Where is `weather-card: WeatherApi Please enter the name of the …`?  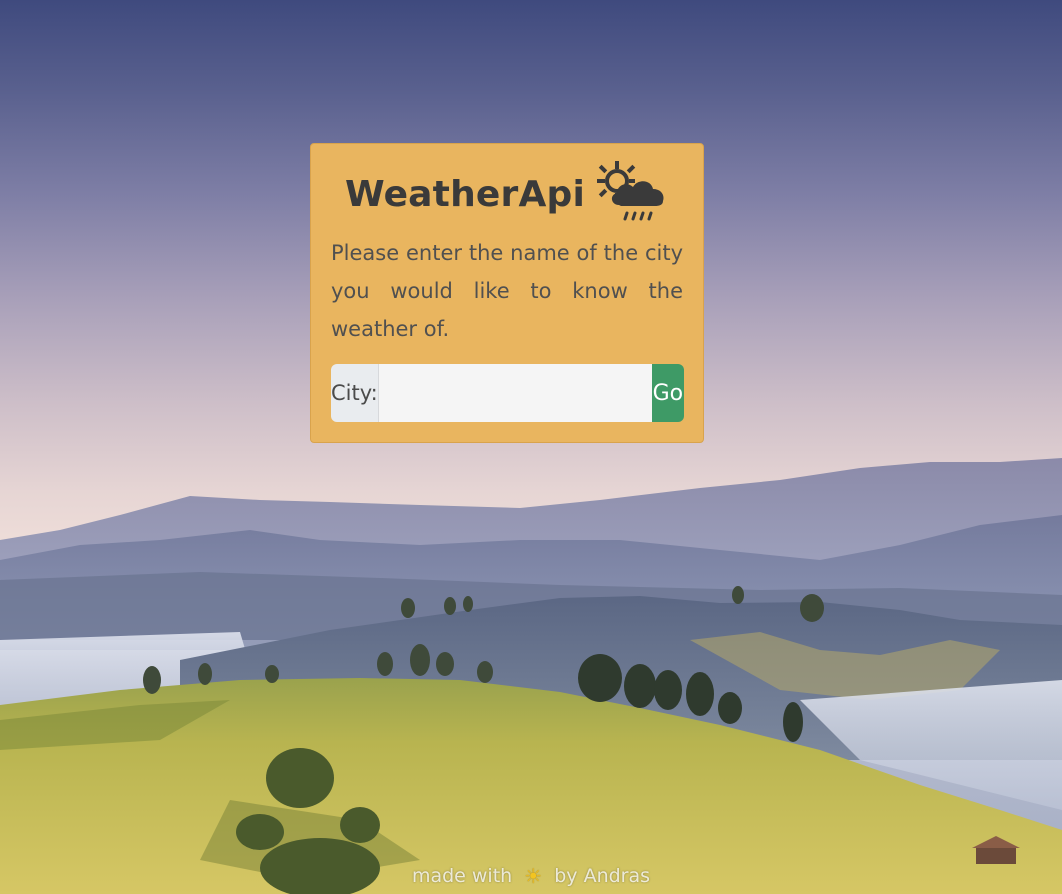 weather-card: WeatherApi Please enter the name of the … is located at coordinates (507, 293).